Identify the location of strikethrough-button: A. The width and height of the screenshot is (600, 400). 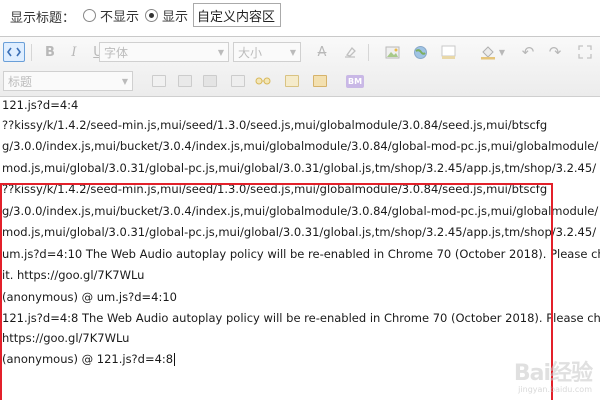
(322, 52).